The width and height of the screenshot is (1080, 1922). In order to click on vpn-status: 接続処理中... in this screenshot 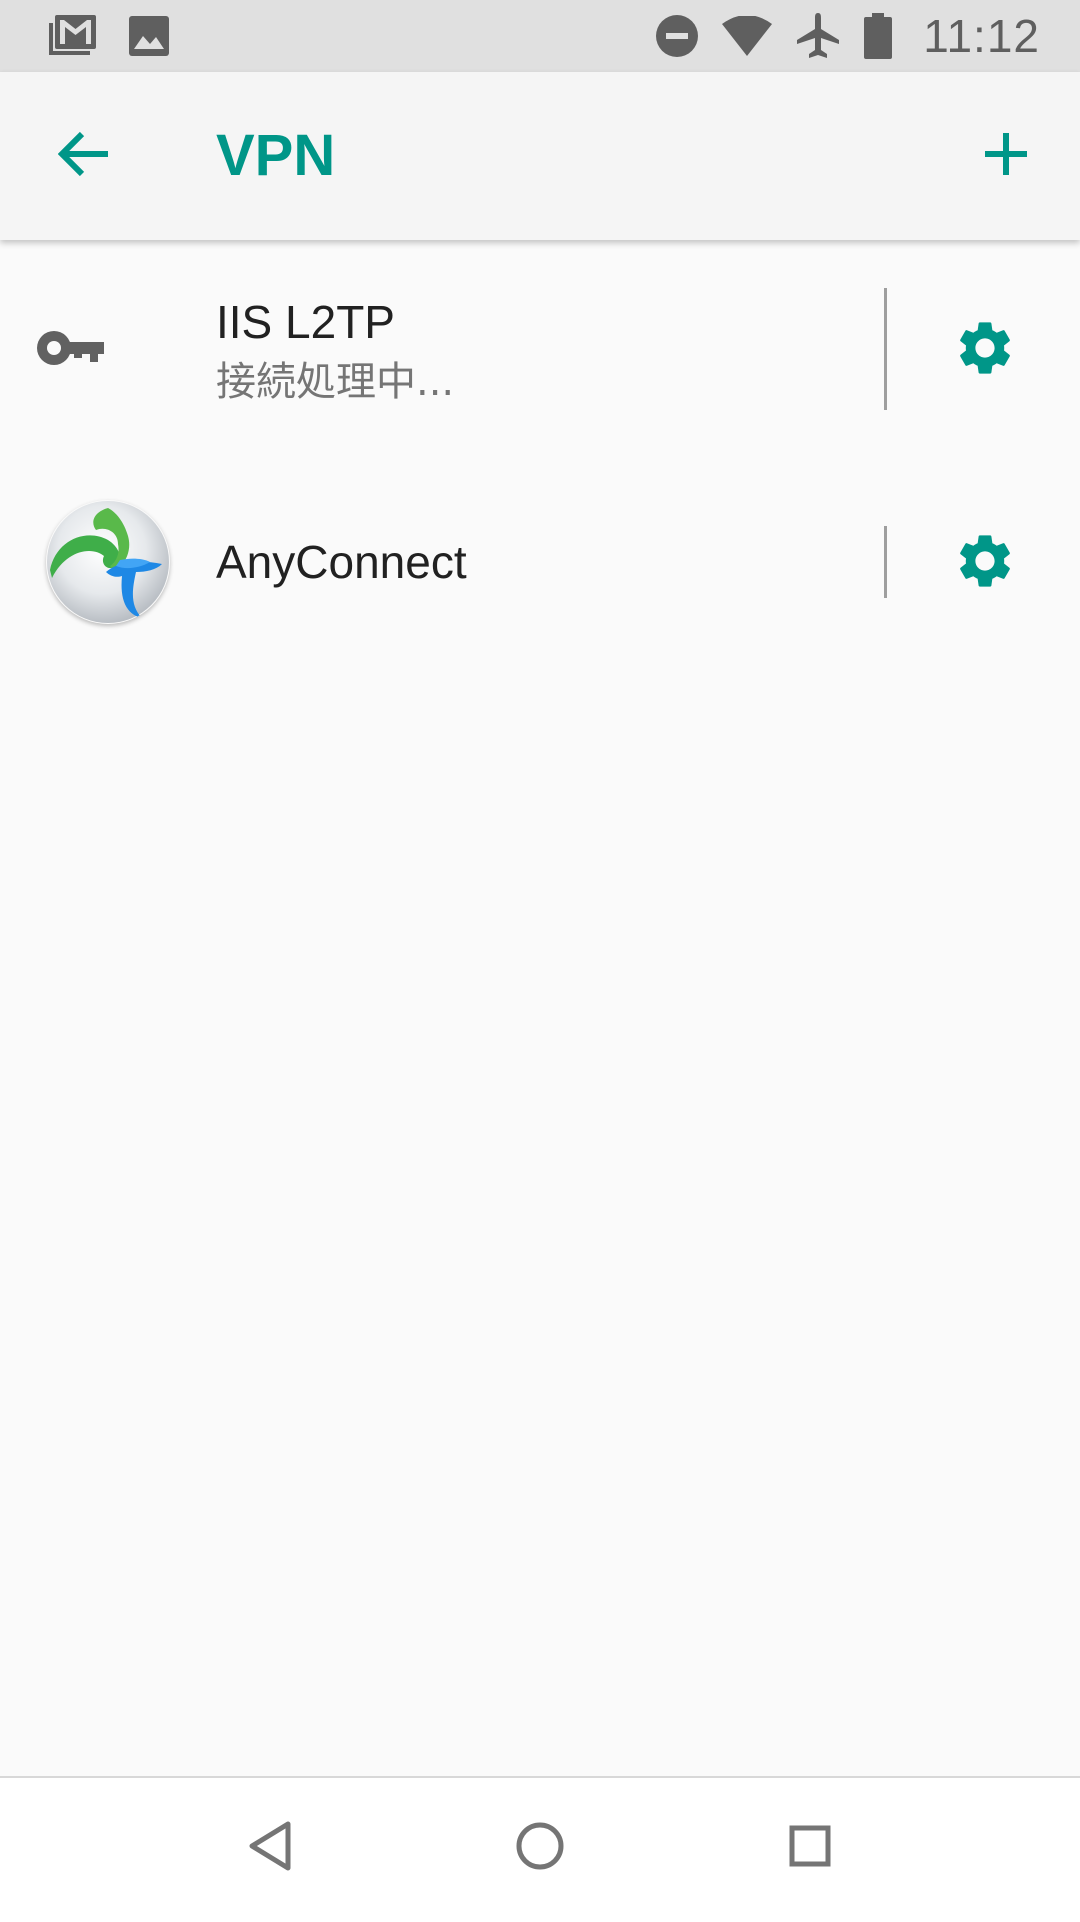, I will do `click(335, 382)`.